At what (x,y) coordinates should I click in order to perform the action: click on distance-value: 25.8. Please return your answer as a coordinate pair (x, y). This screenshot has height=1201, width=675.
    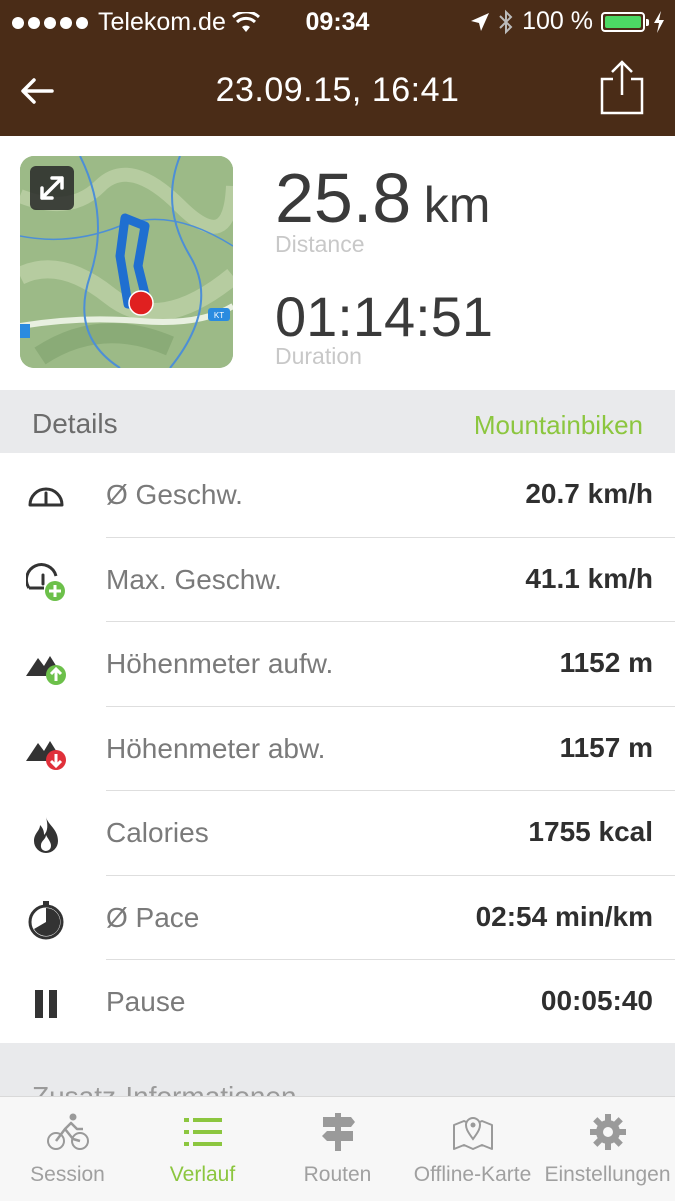
    Looking at the image, I should click on (343, 198).